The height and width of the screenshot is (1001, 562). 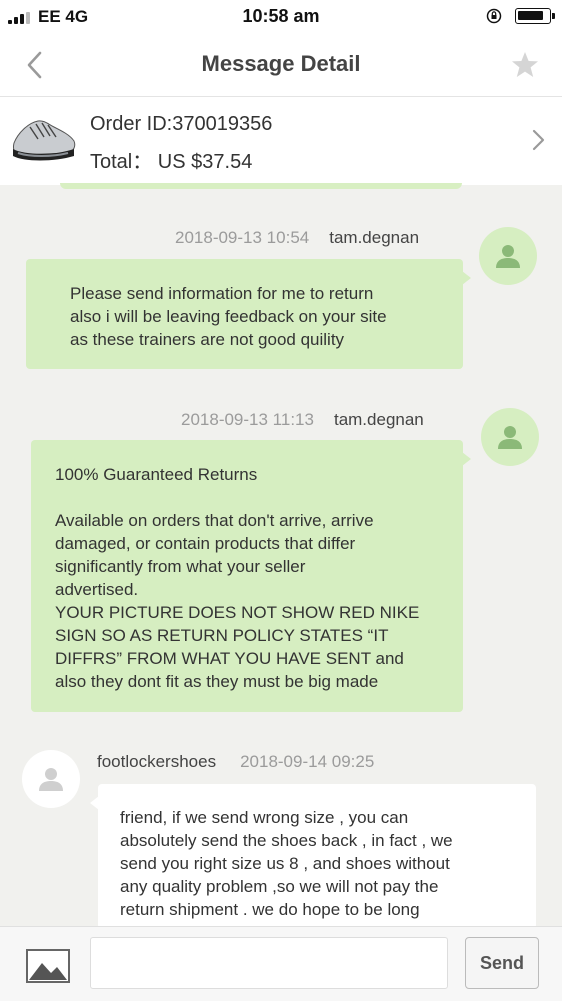 I want to click on message-meta: 2018-09-13 10:54 tam.degnan, so click(x=297, y=238).